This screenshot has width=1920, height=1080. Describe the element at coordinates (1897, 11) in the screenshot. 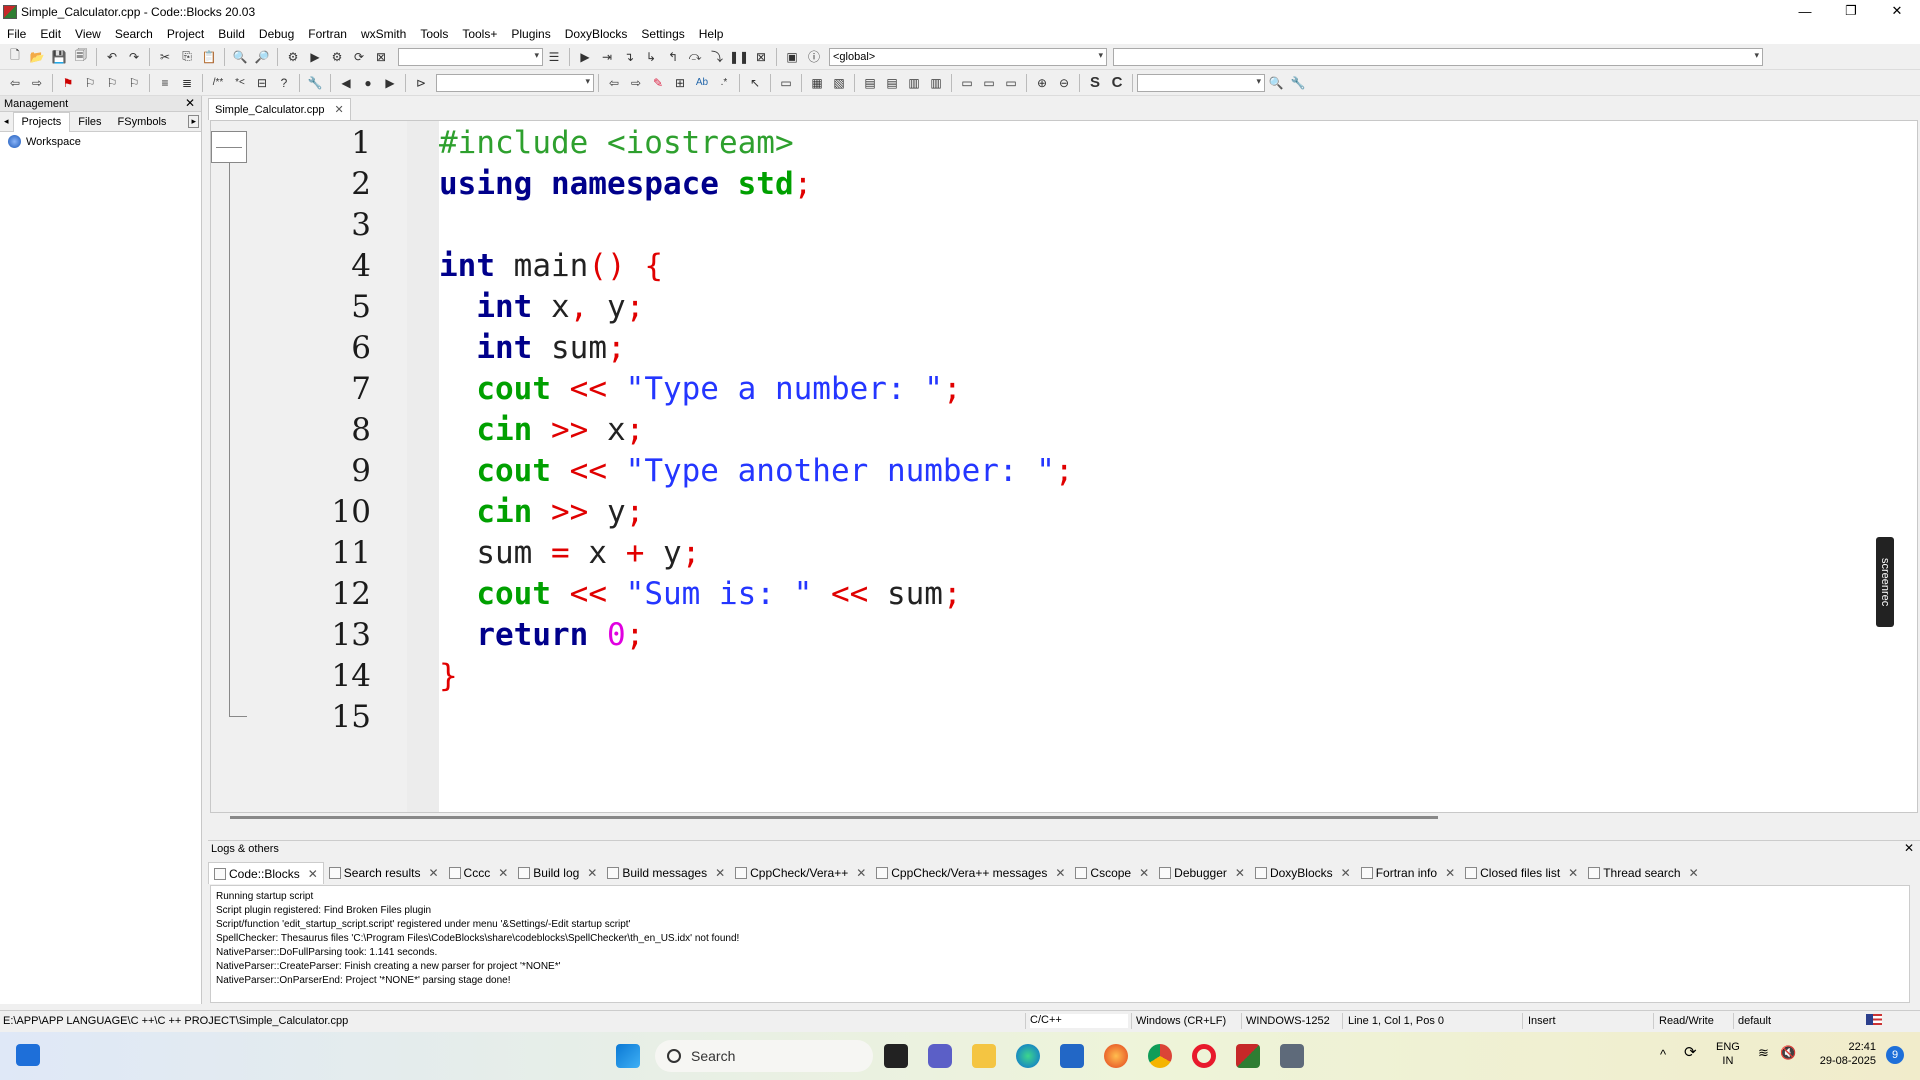

I see `close-button: ✕` at that location.